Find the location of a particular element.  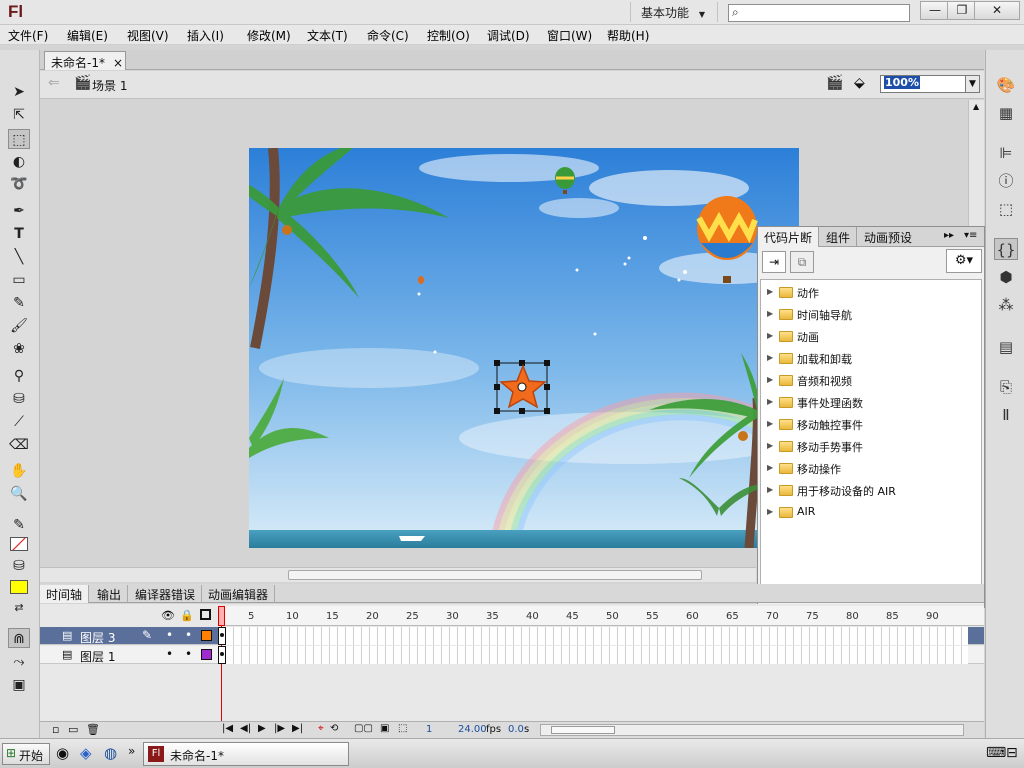

bone-tool-icon: ⚲ is located at coordinates (19, 376).